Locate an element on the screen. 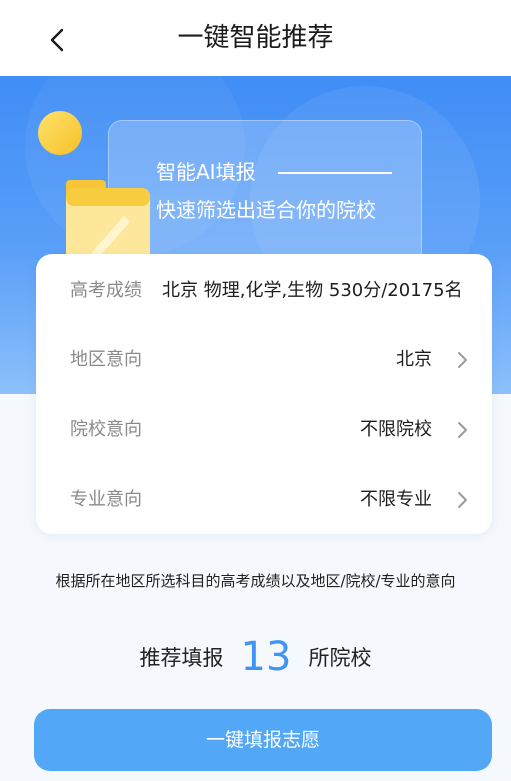 This screenshot has height=781, width=511. score-row: 高考成绩 北京 物理,化学,生物 530分/20175名 is located at coordinates (264, 291).